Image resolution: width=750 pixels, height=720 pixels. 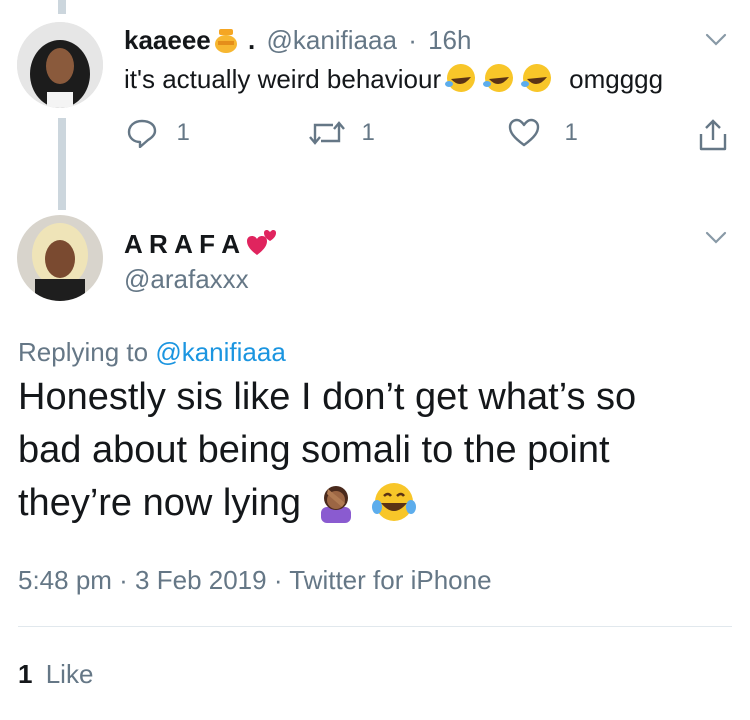 I want to click on reply-action-share, so click(x=713, y=135).